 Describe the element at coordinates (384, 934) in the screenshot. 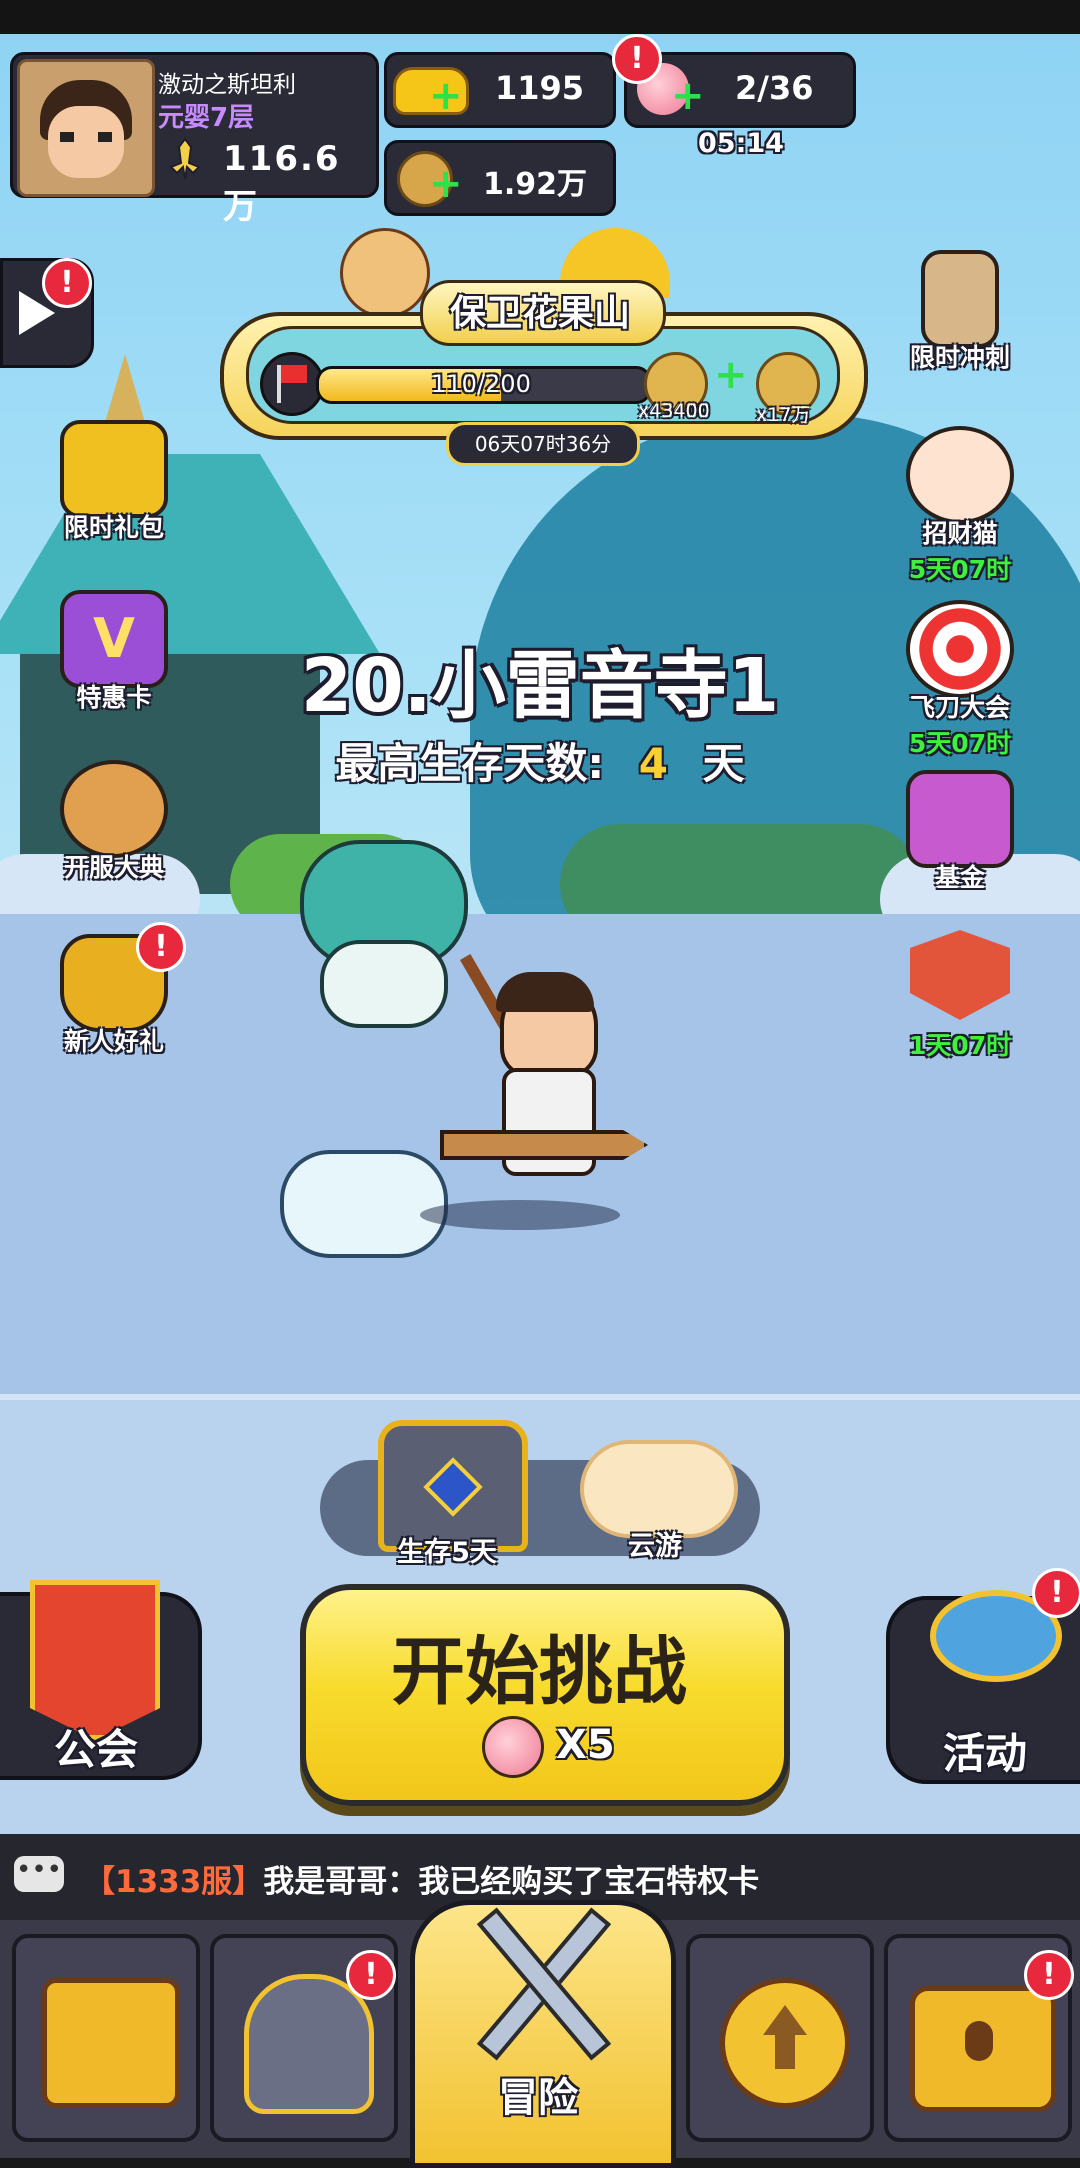

I see `pet-lion` at that location.